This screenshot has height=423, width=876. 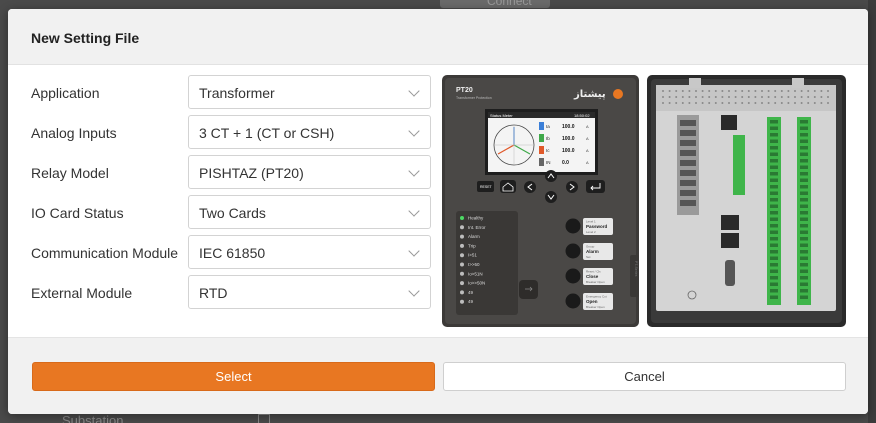 What do you see at coordinates (548, 126) in the screenshot?
I see `meter-name: Ia` at bounding box center [548, 126].